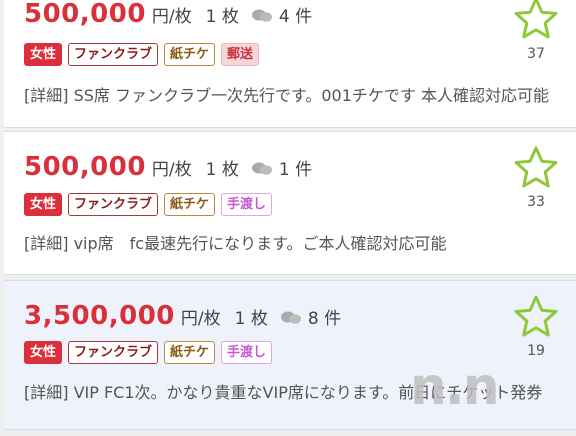 Image resolution: width=576 pixels, height=436 pixels. Describe the element at coordinates (536, 351) in the screenshot. I see `favorite-count: 19` at that location.